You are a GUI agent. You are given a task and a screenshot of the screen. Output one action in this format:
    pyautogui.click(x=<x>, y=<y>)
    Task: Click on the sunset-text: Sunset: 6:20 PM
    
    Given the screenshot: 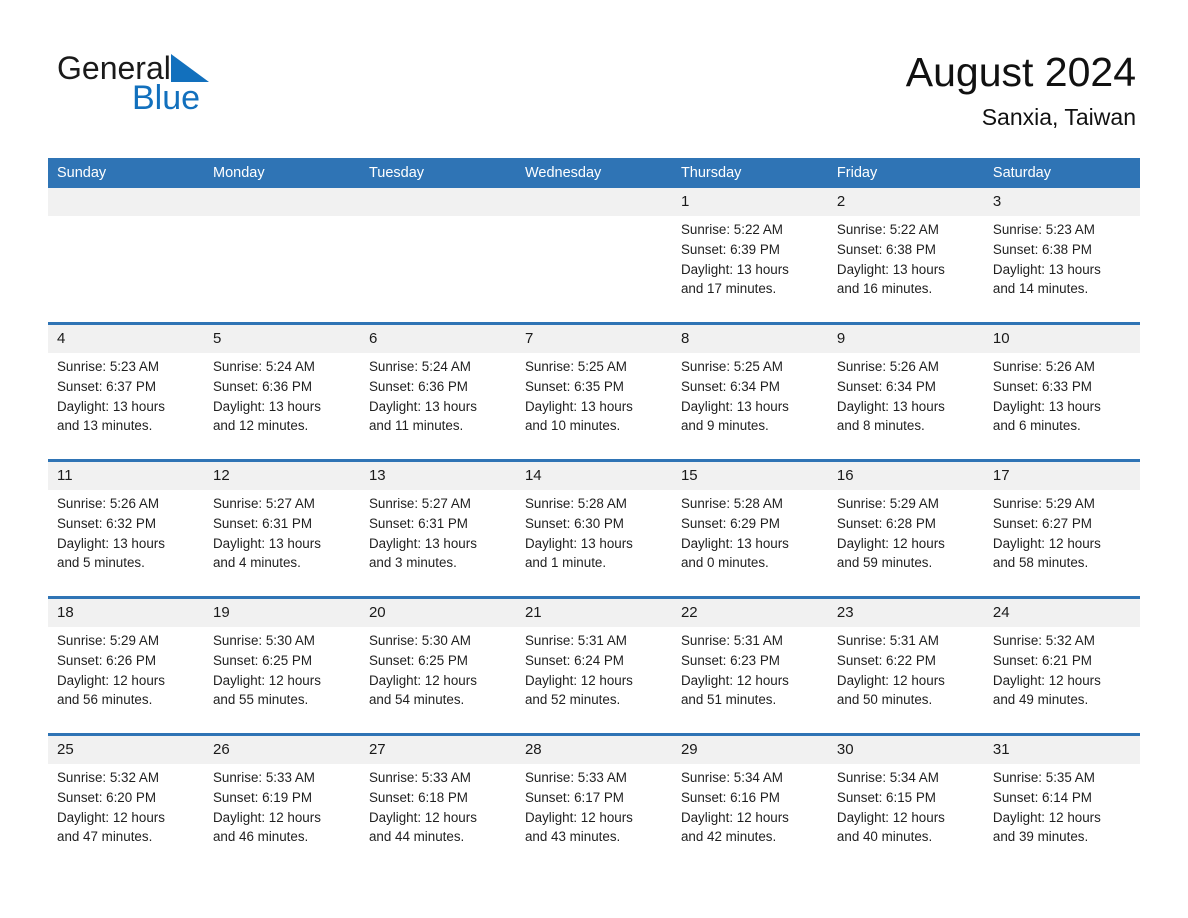 What is the action you would take?
    pyautogui.click(x=106, y=797)
    